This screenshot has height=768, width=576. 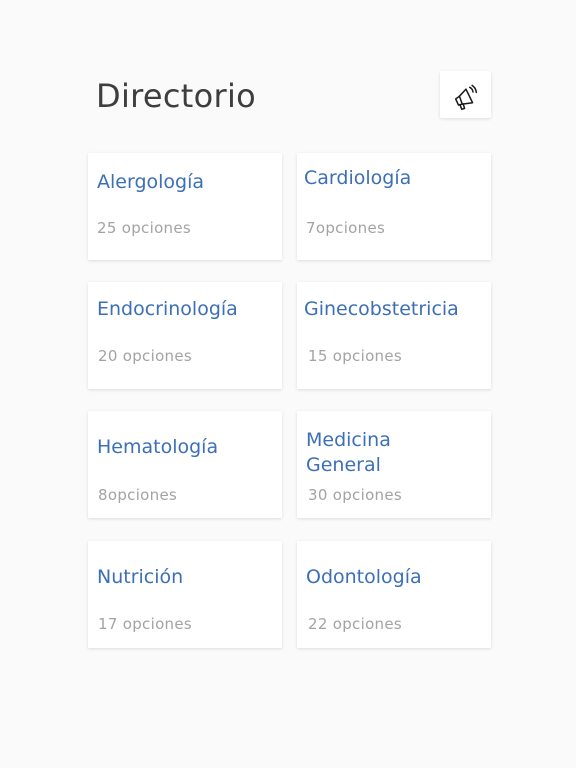 What do you see at coordinates (185, 335) in the screenshot?
I see `specialty-card-endocrinologia: Endocrinología 20 opciones` at bounding box center [185, 335].